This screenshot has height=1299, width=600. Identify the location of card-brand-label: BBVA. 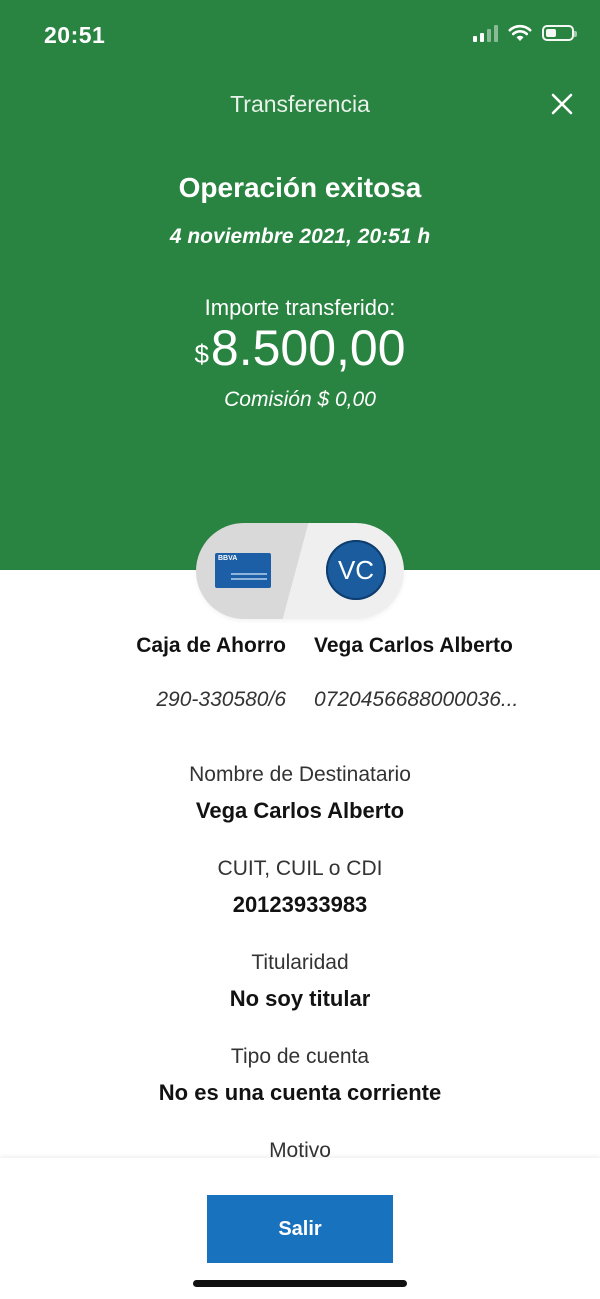
(228, 558).